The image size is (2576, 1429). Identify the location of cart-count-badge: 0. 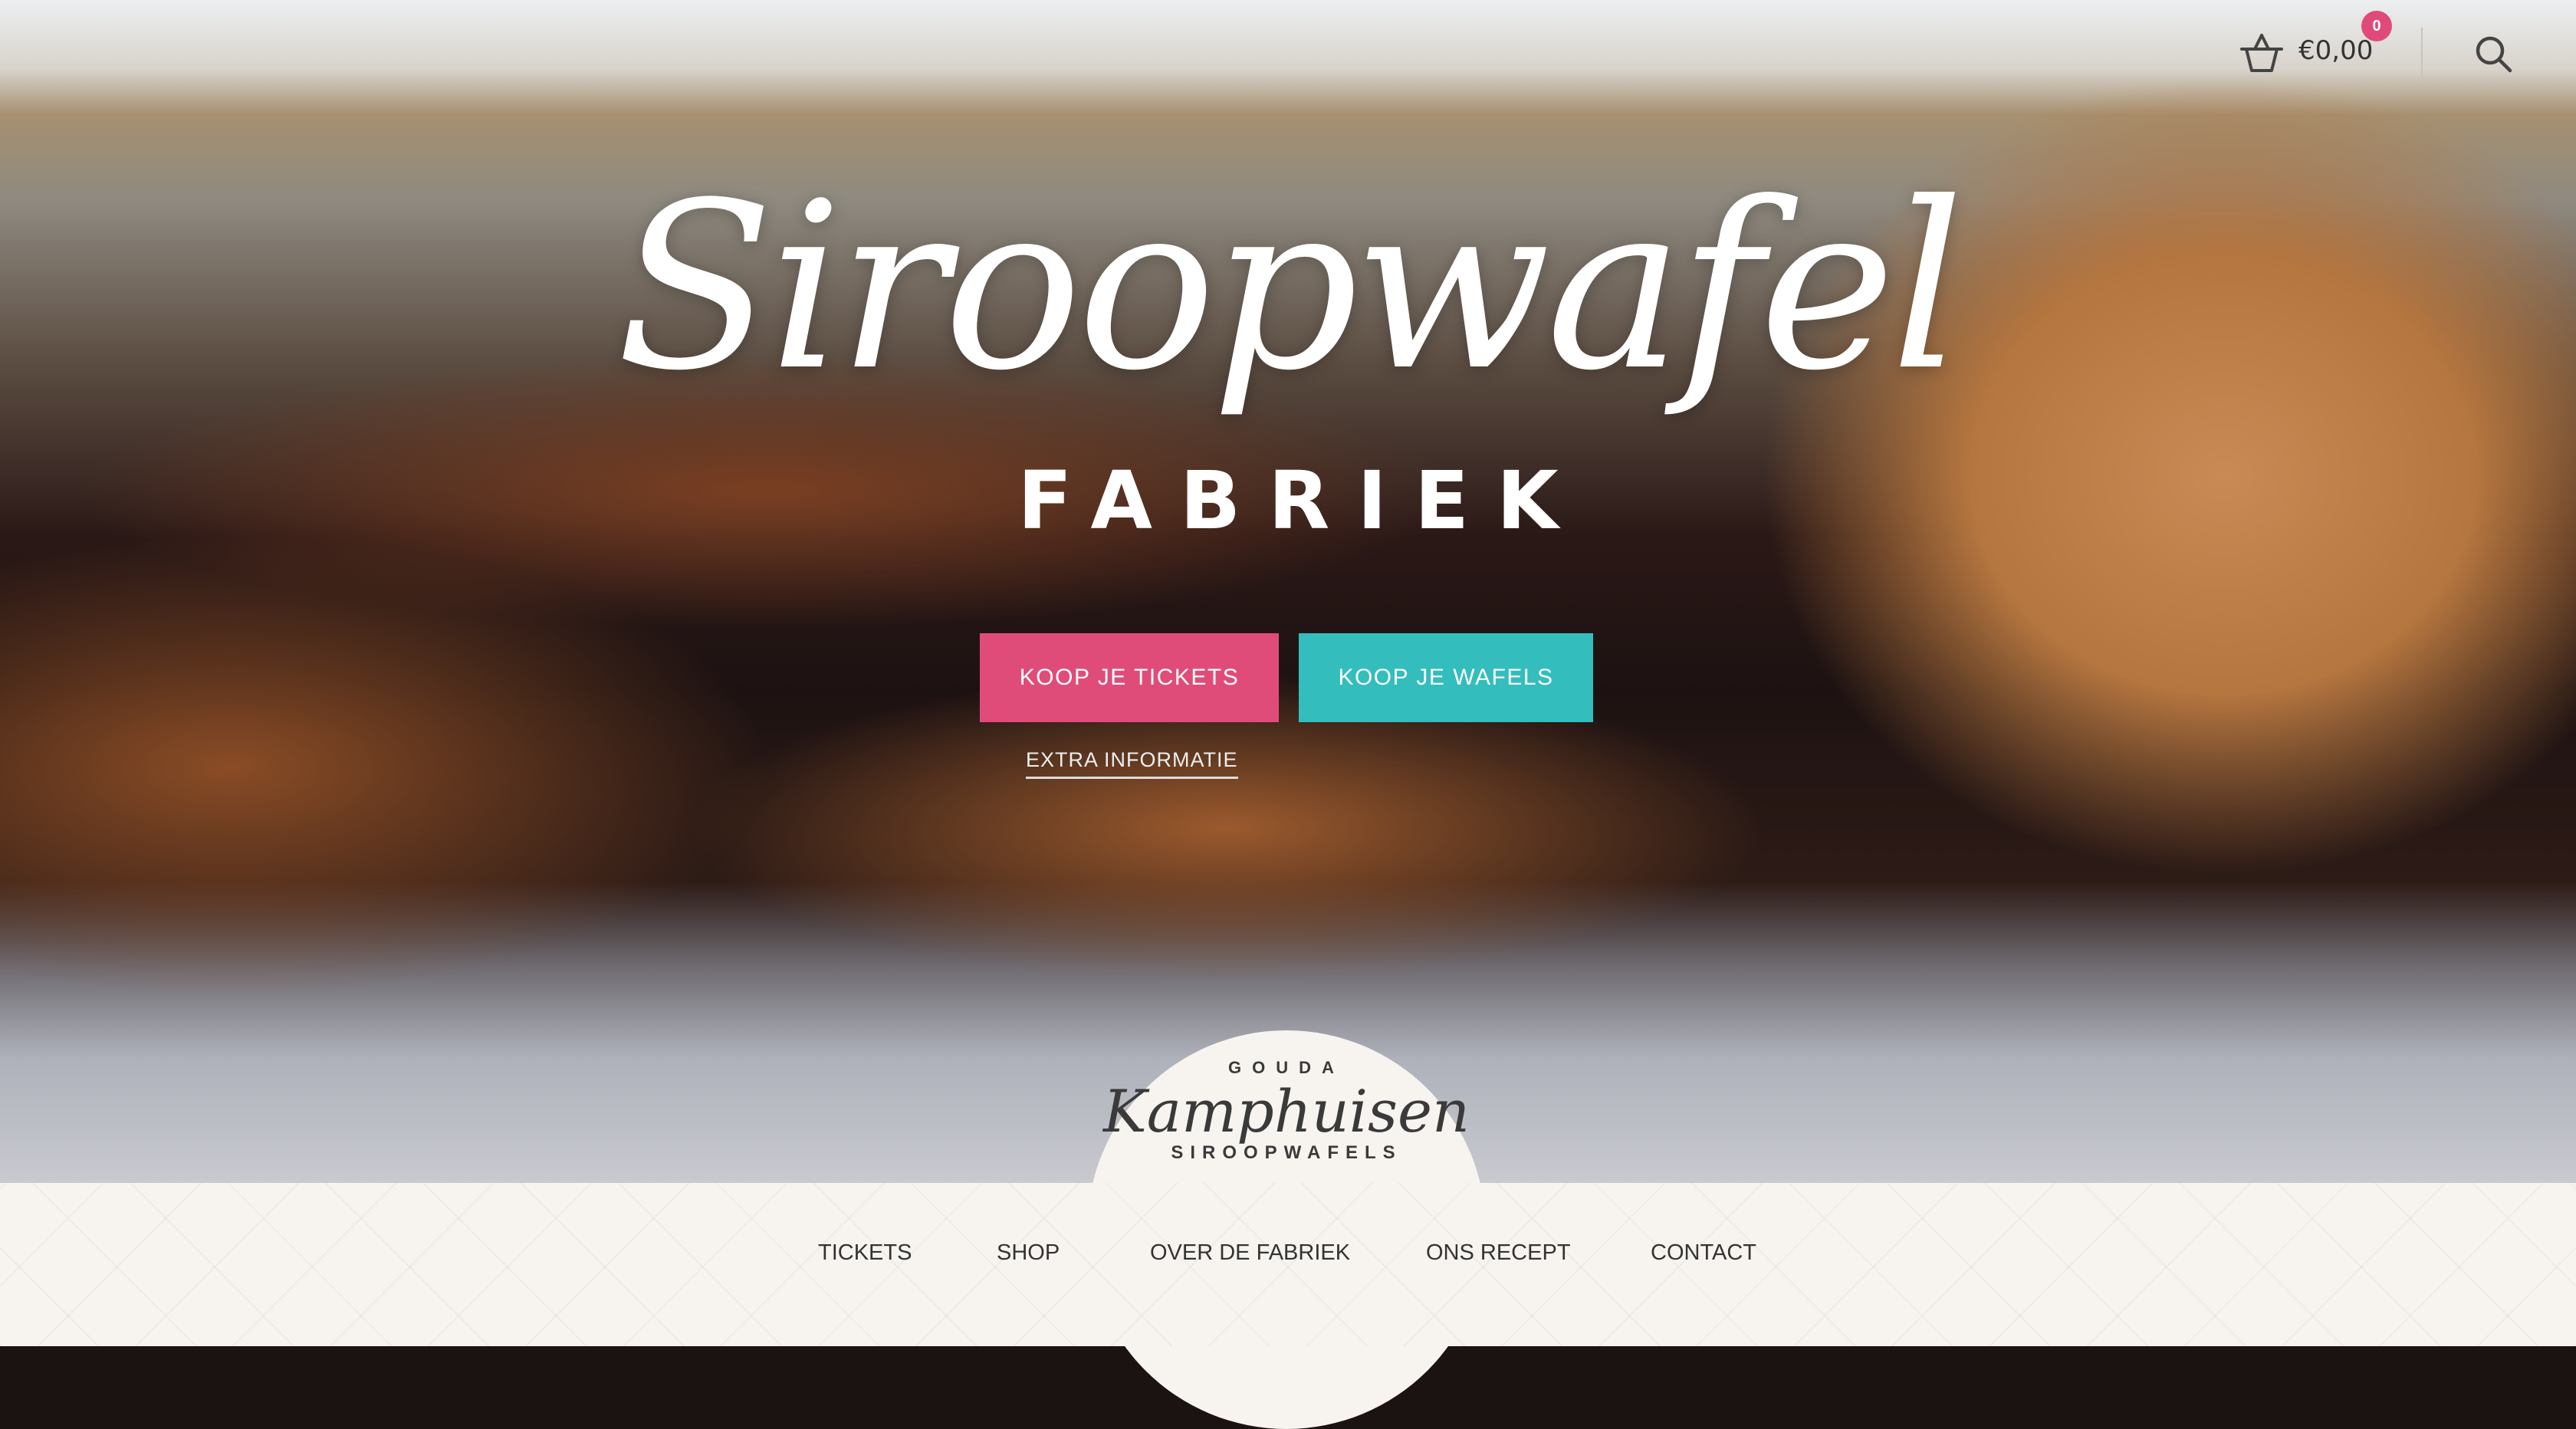
(2376, 26).